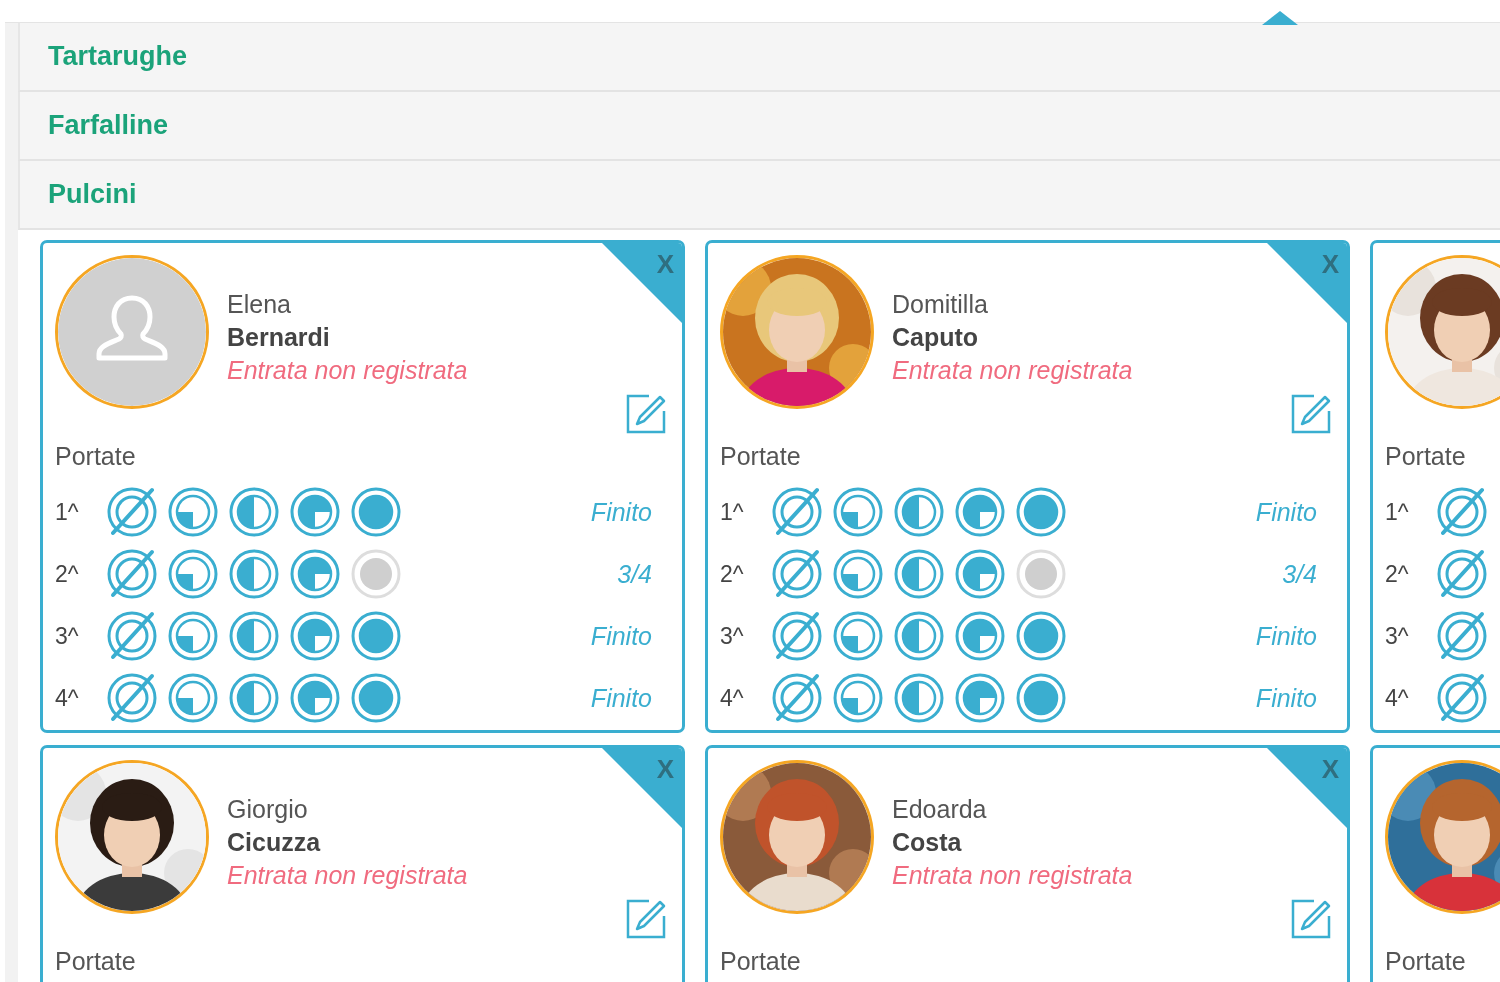  What do you see at coordinates (132, 332) in the screenshot?
I see `avatar-placeholder-icon` at bounding box center [132, 332].